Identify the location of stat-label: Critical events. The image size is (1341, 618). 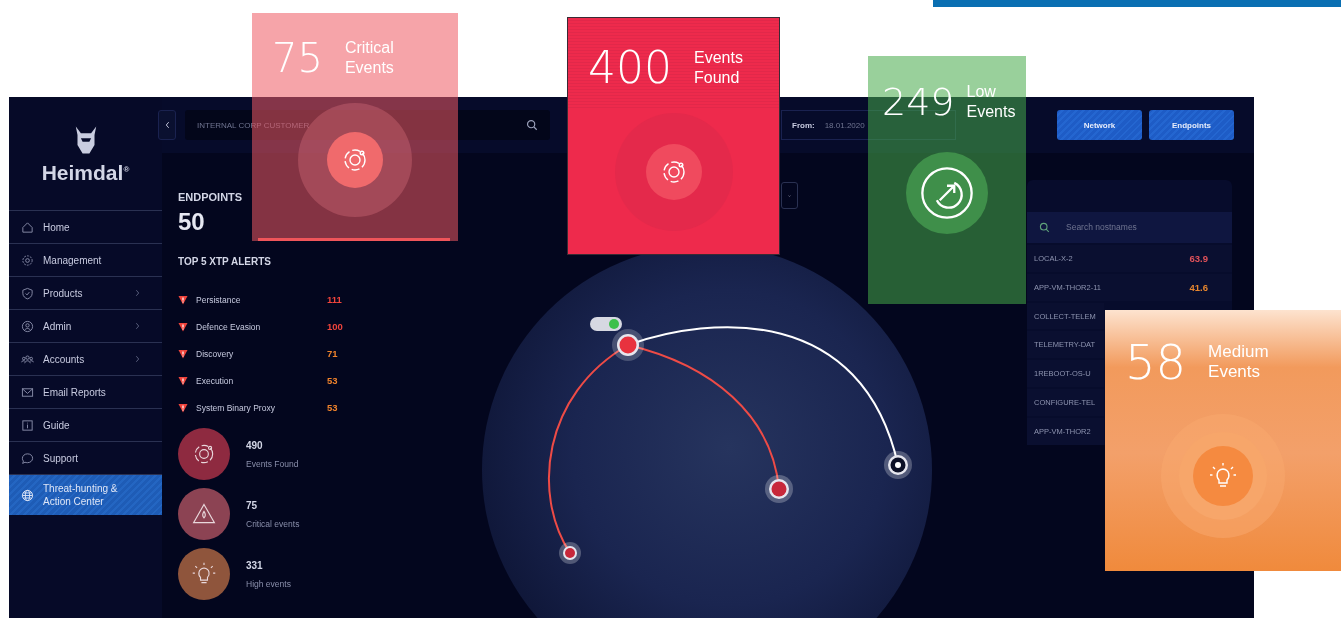
(273, 523).